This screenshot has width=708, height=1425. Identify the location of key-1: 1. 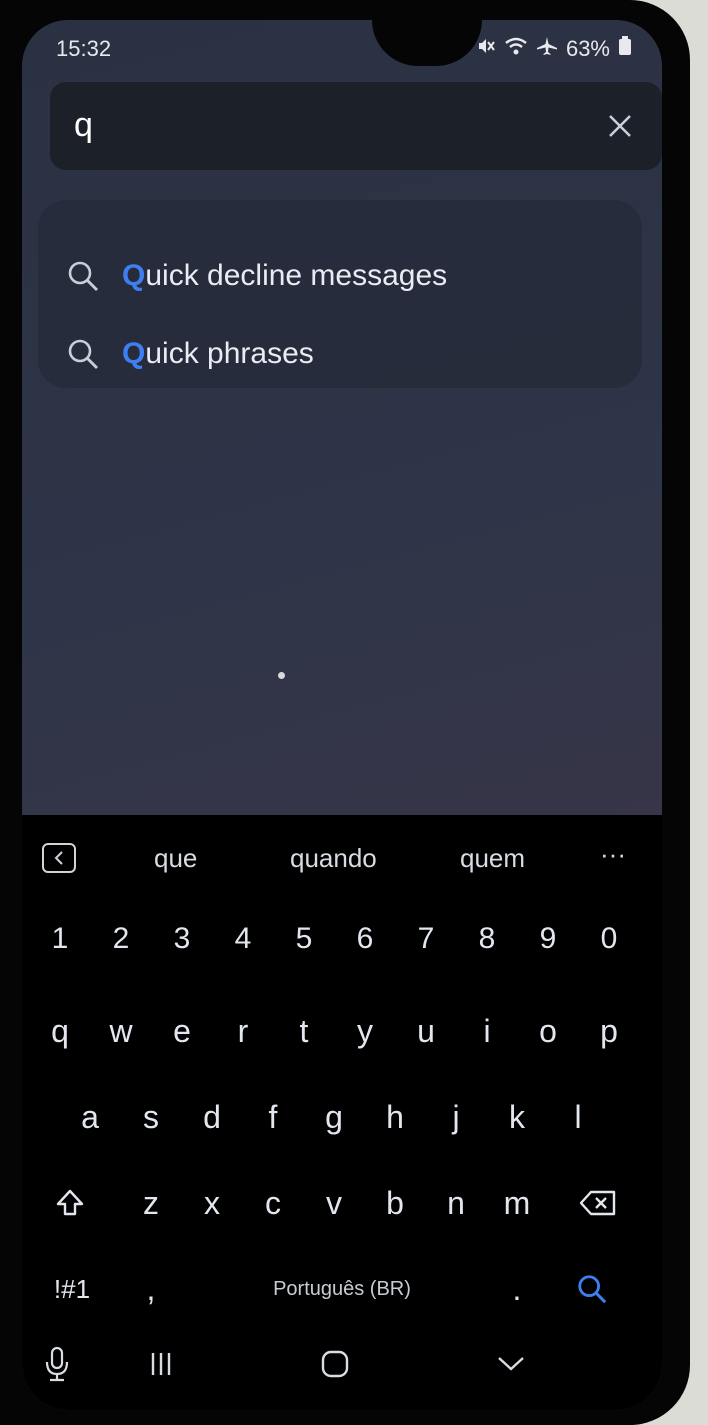
(60, 939).